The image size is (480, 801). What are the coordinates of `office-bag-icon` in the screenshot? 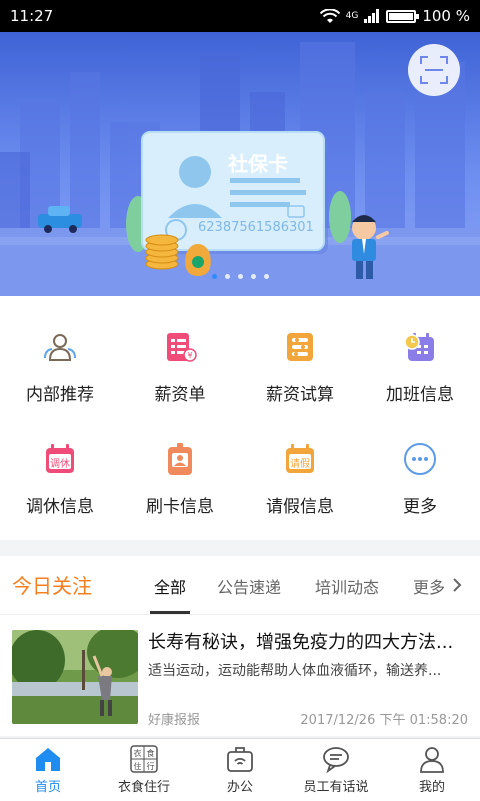 It's located at (240, 759).